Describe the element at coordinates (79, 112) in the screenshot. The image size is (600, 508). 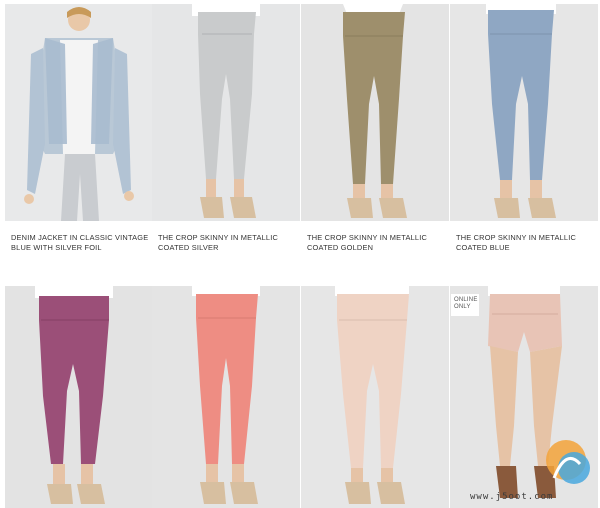
I see `product-photo-denim-jacket` at that location.